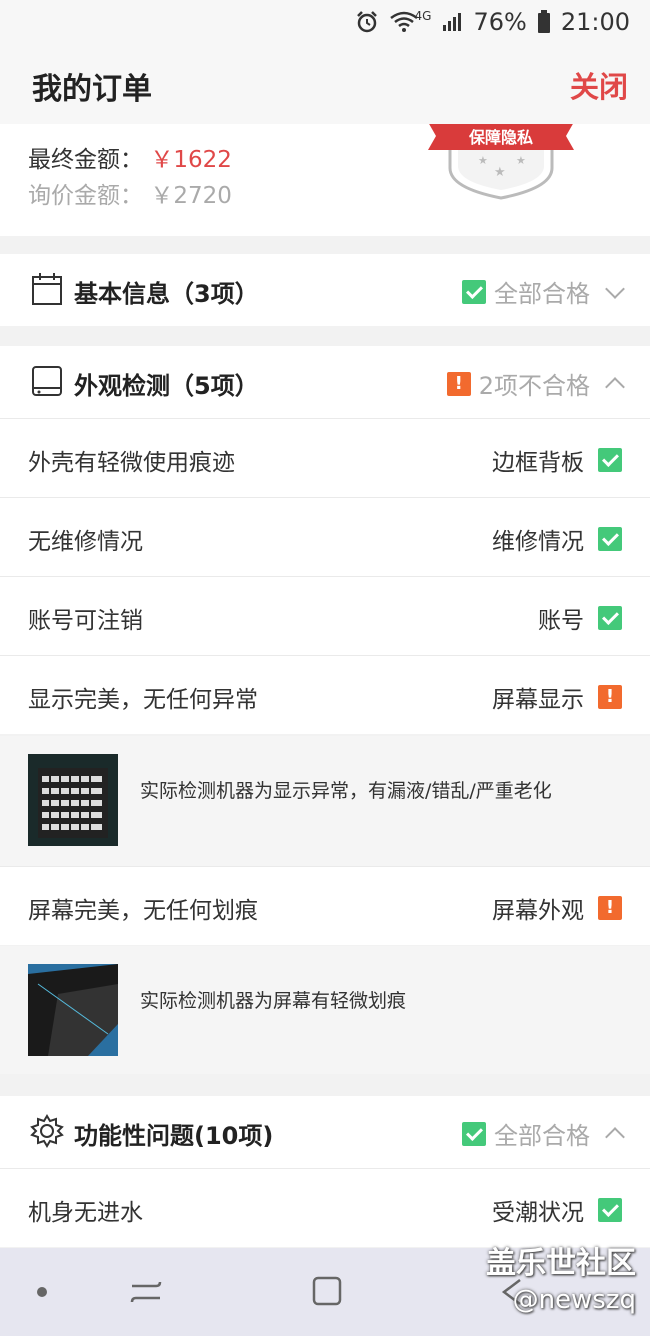  Describe the element at coordinates (166, 386) in the screenshot. I see `section-appearance-title: 外观检测（5项）` at that location.